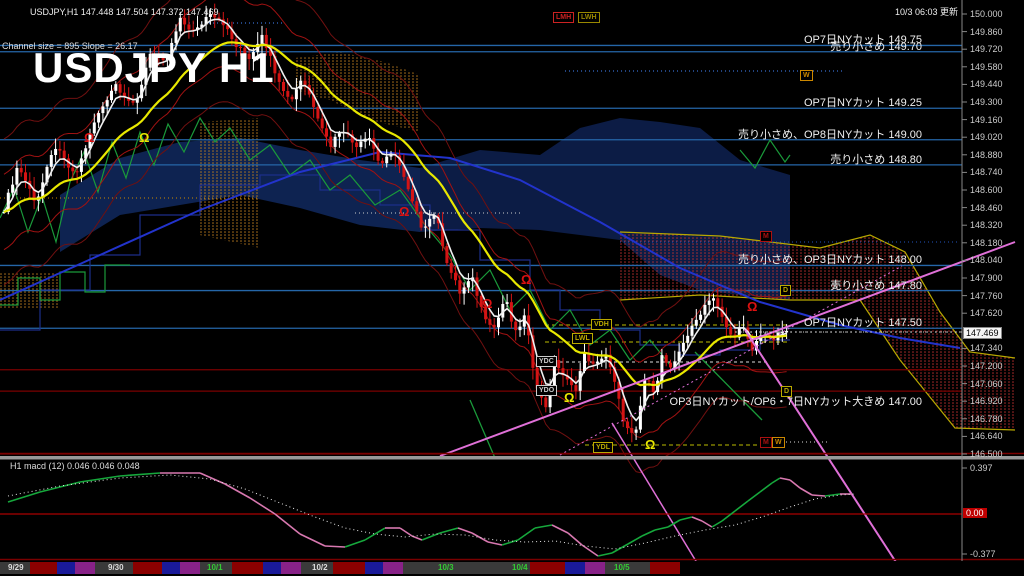 This screenshot has width=1024, height=576. What do you see at coordinates (986, 366) in the screenshot?
I see `axis-label: 147.200` at bounding box center [986, 366].